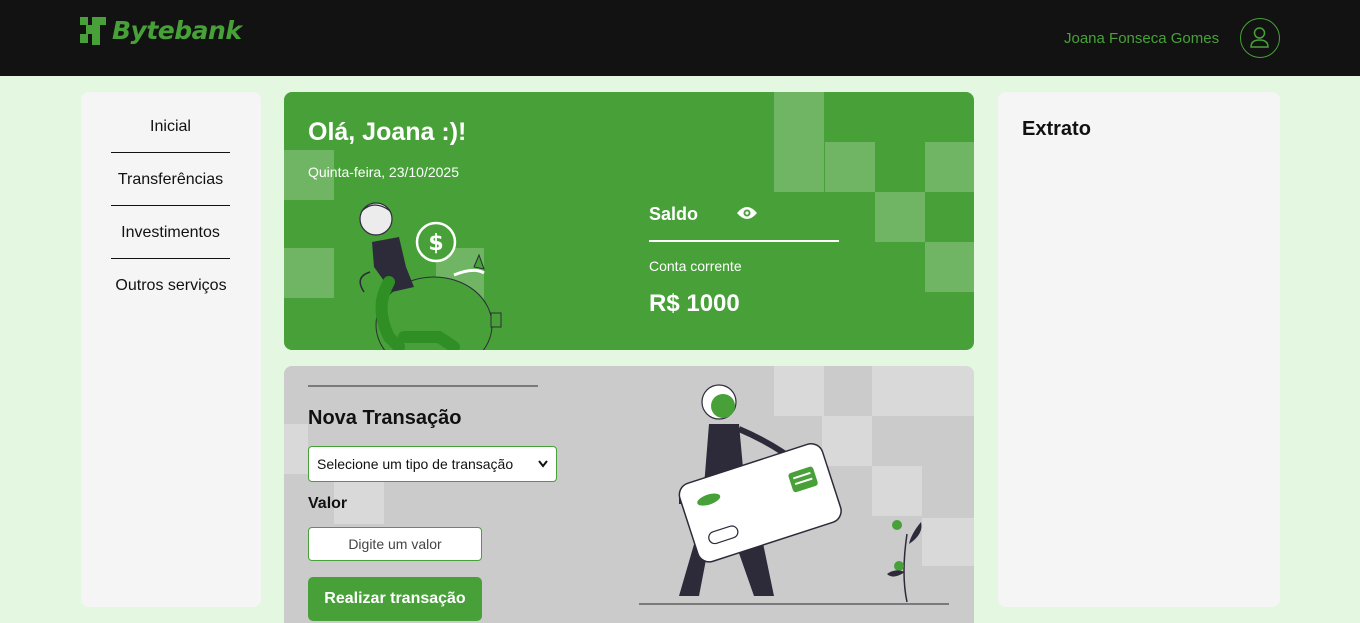 The height and width of the screenshot is (623, 1360). What do you see at coordinates (170, 127) in the screenshot?
I see `sidebar-item-inicial: Inicial` at bounding box center [170, 127].